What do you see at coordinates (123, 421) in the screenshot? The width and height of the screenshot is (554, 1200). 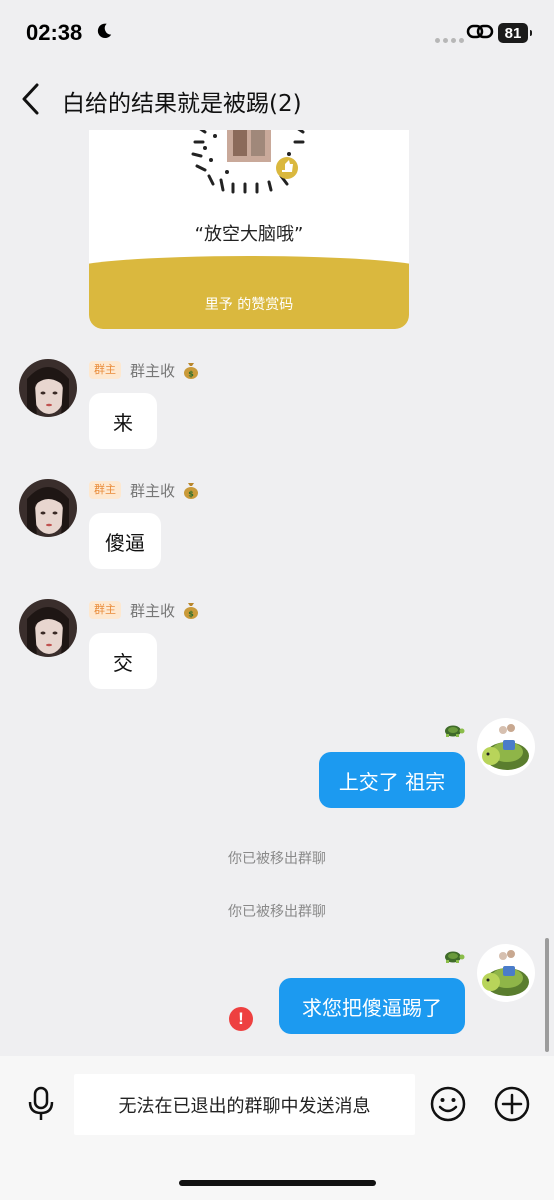 I see `message-bubble: 来` at bounding box center [123, 421].